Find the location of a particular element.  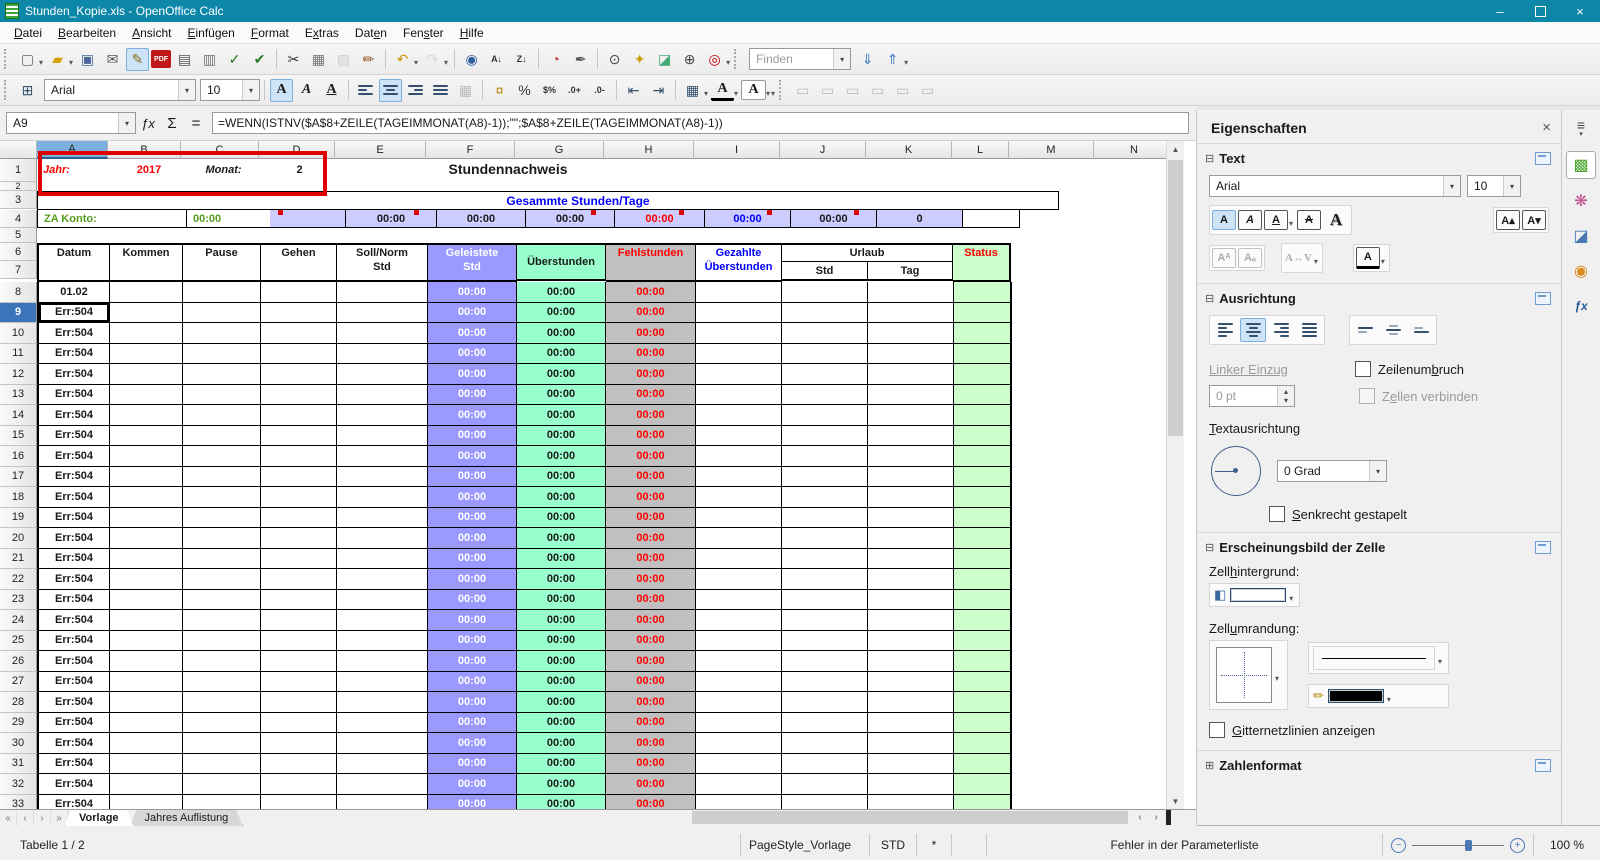

cell-H28: 00:00 is located at coordinates (651, 702).